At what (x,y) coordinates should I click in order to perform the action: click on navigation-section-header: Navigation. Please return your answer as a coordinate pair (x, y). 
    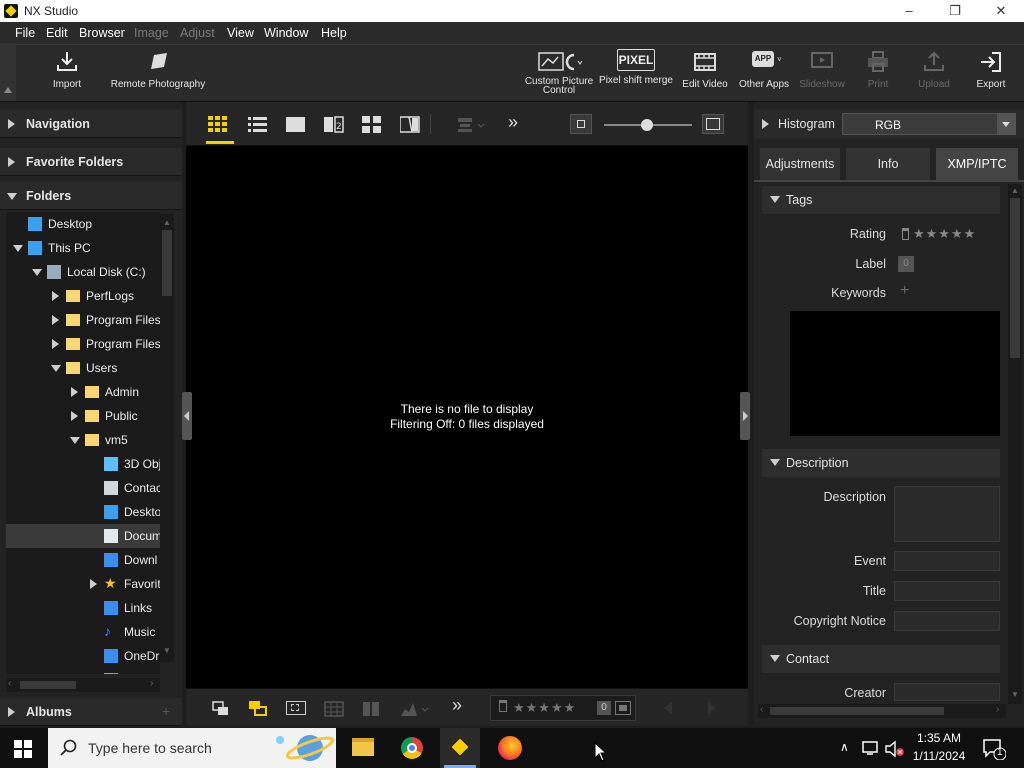
    Looking at the image, I should click on (91, 124).